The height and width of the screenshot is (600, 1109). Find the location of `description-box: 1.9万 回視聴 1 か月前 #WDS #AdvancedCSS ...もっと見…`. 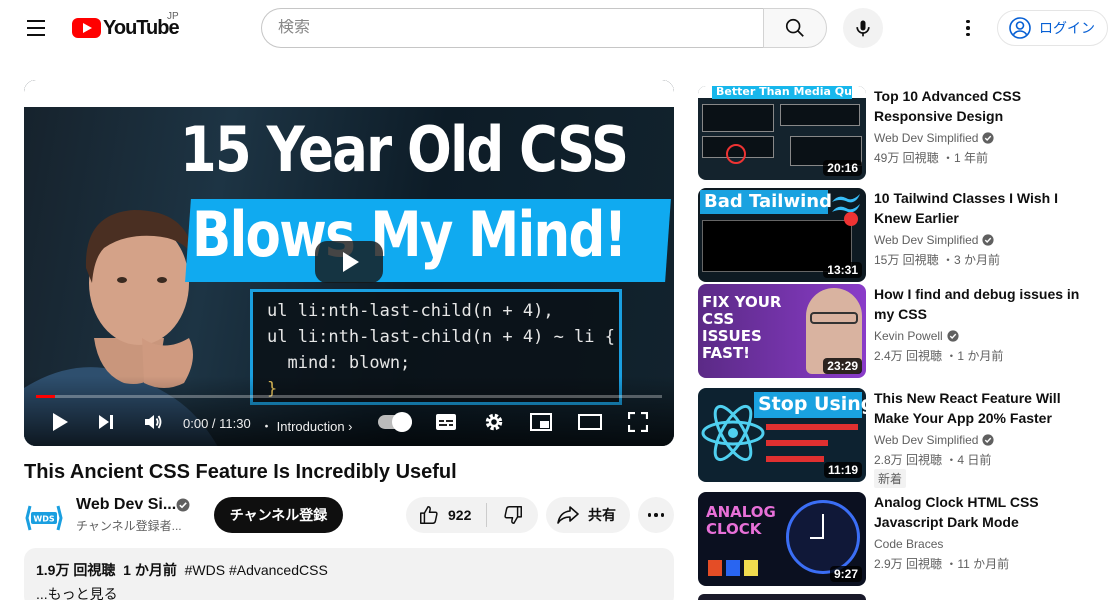

description-box: 1.9万 回視聴 1 か月前 #WDS #AdvancedCSS ...もっと見… is located at coordinates (349, 574).